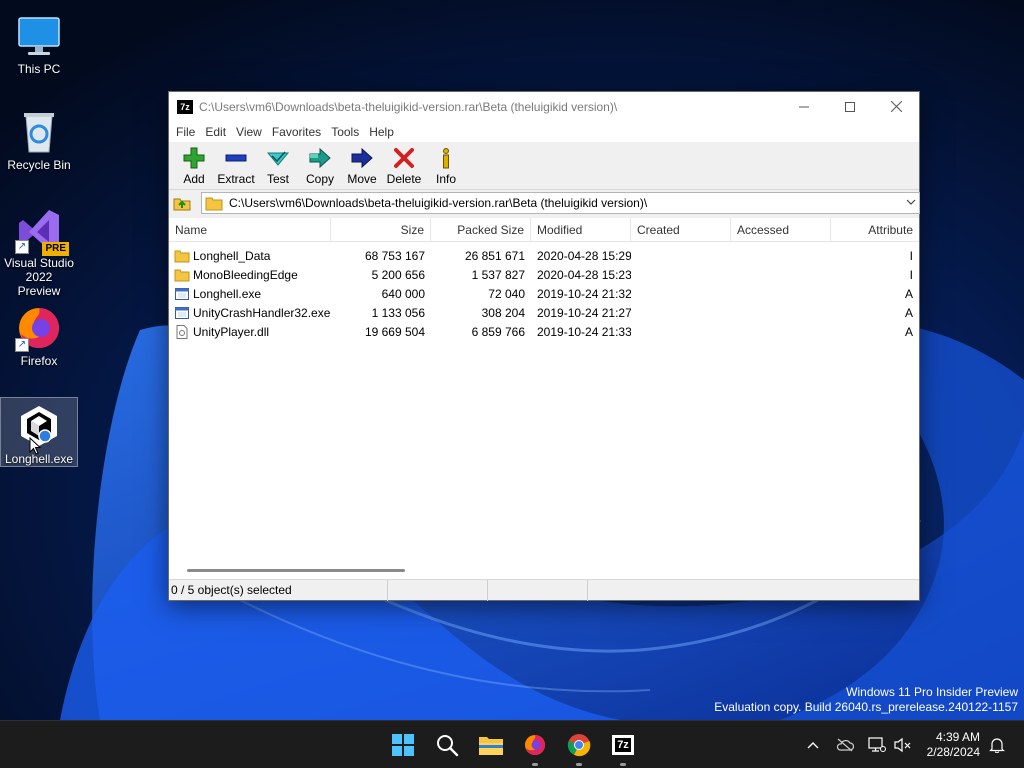  What do you see at coordinates (498, 331) in the screenshot?
I see `file-packed-size: 6 859 766` at bounding box center [498, 331].